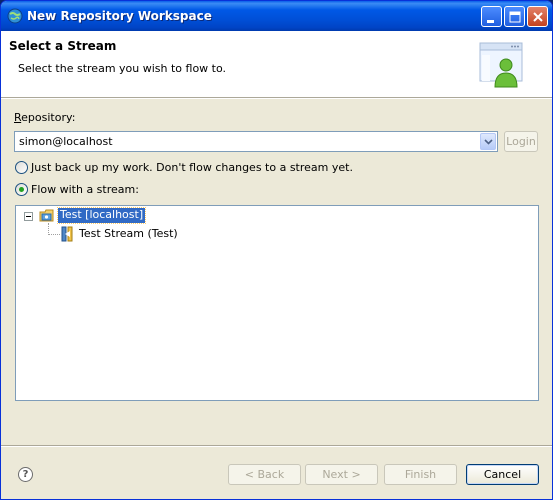  I want to click on flow-with-stream-radio, so click(21, 189).